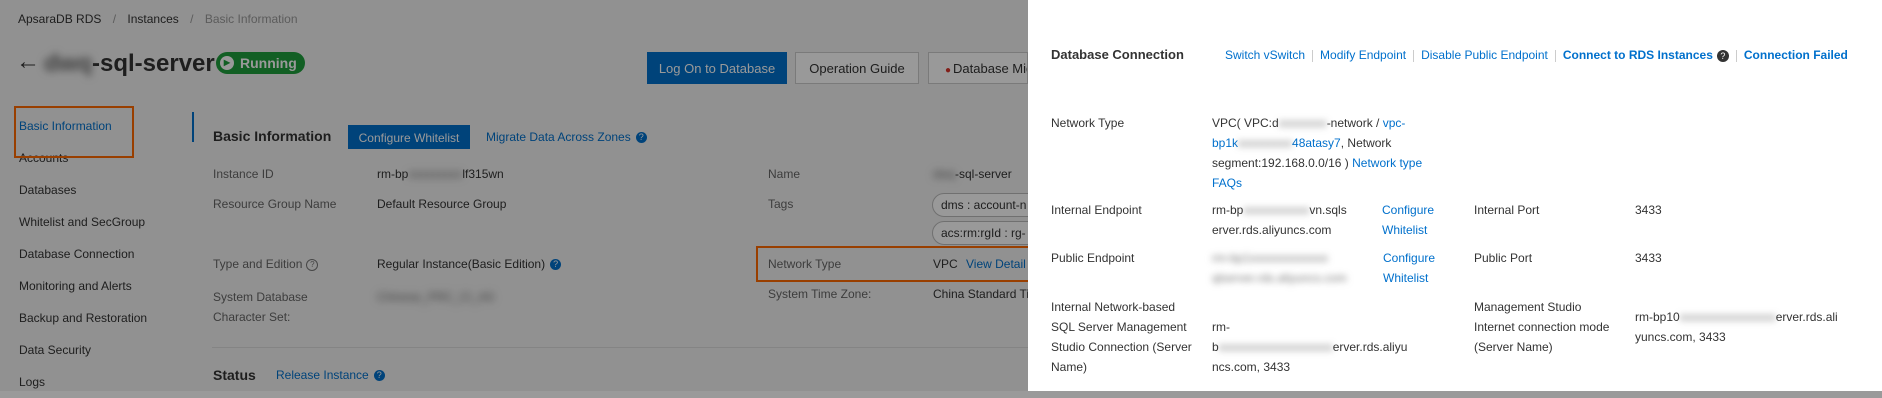  Describe the element at coordinates (784, 174) in the screenshot. I see `name-label: Name` at that location.